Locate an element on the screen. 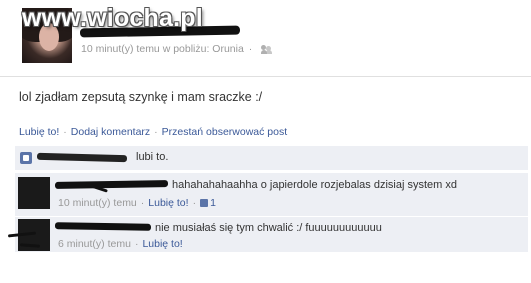  like-count: 1 is located at coordinates (213, 203).